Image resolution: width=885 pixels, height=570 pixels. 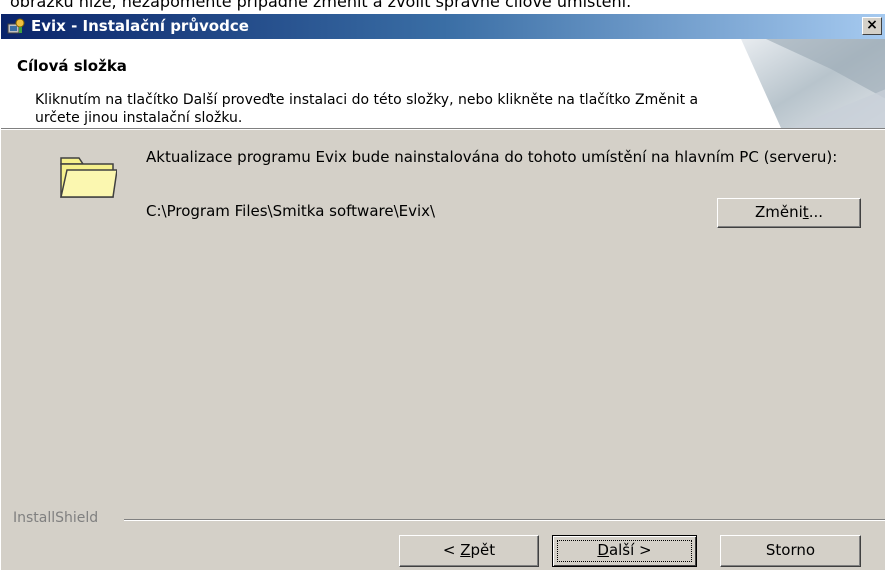 I want to click on header-banner-graphic, so click(x=813, y=83).